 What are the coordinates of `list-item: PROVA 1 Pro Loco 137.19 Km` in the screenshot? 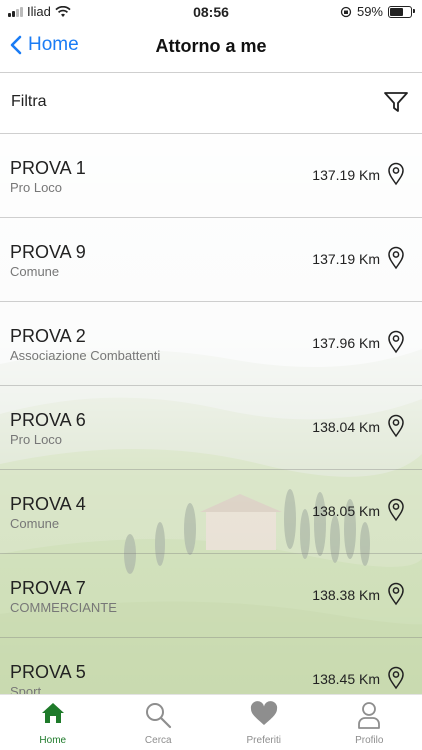 It's located at (211, 176).